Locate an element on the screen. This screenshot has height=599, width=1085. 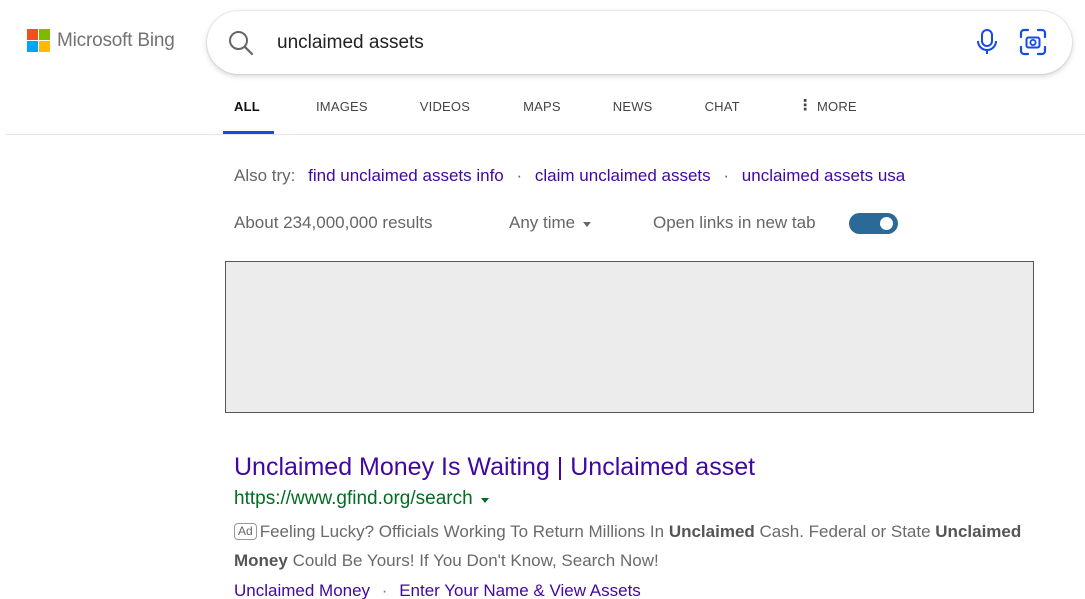
also-try-link-3: unclaimed assets usa is located at coordinates (823, 175).